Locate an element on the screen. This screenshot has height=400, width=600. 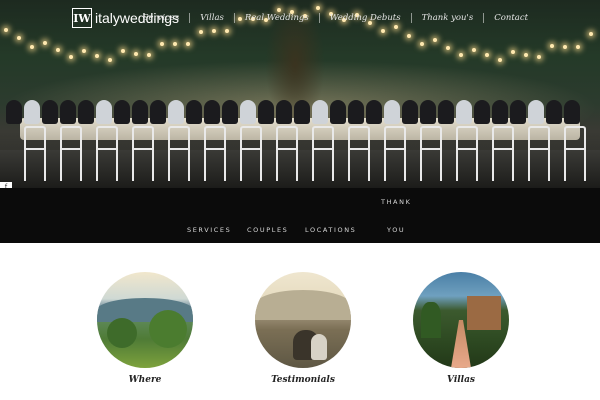
nav-villas: Villas is located at coordinates (212, 18).